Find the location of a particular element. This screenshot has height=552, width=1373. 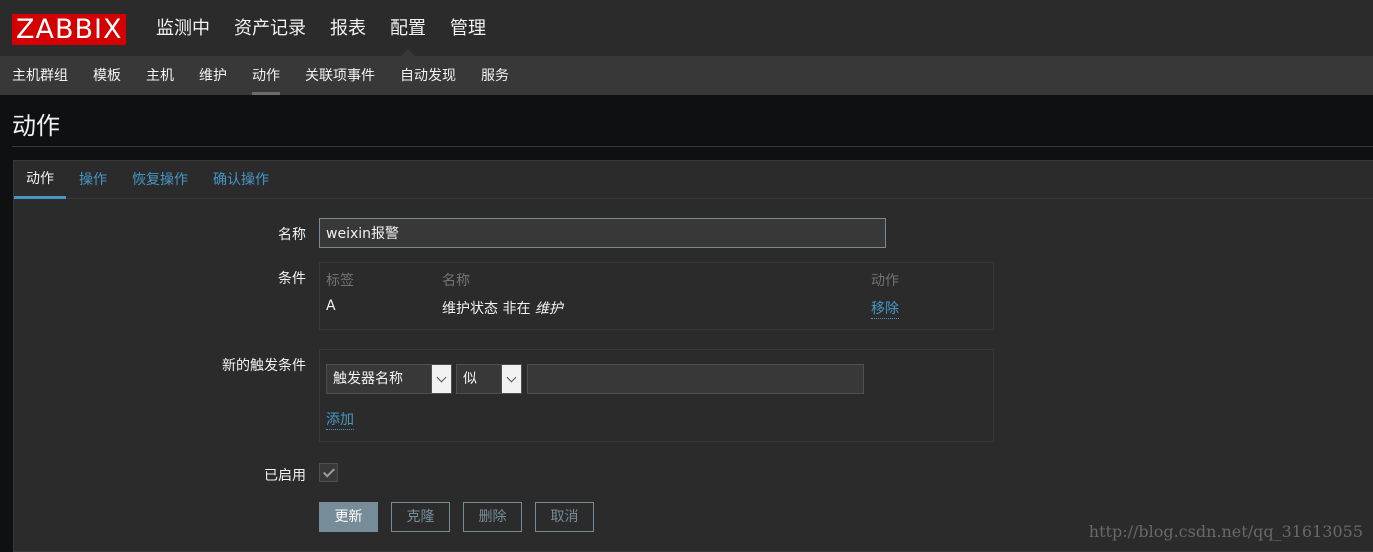

condition-type-select: 触发器名称 is located at coordinates (389, 379).